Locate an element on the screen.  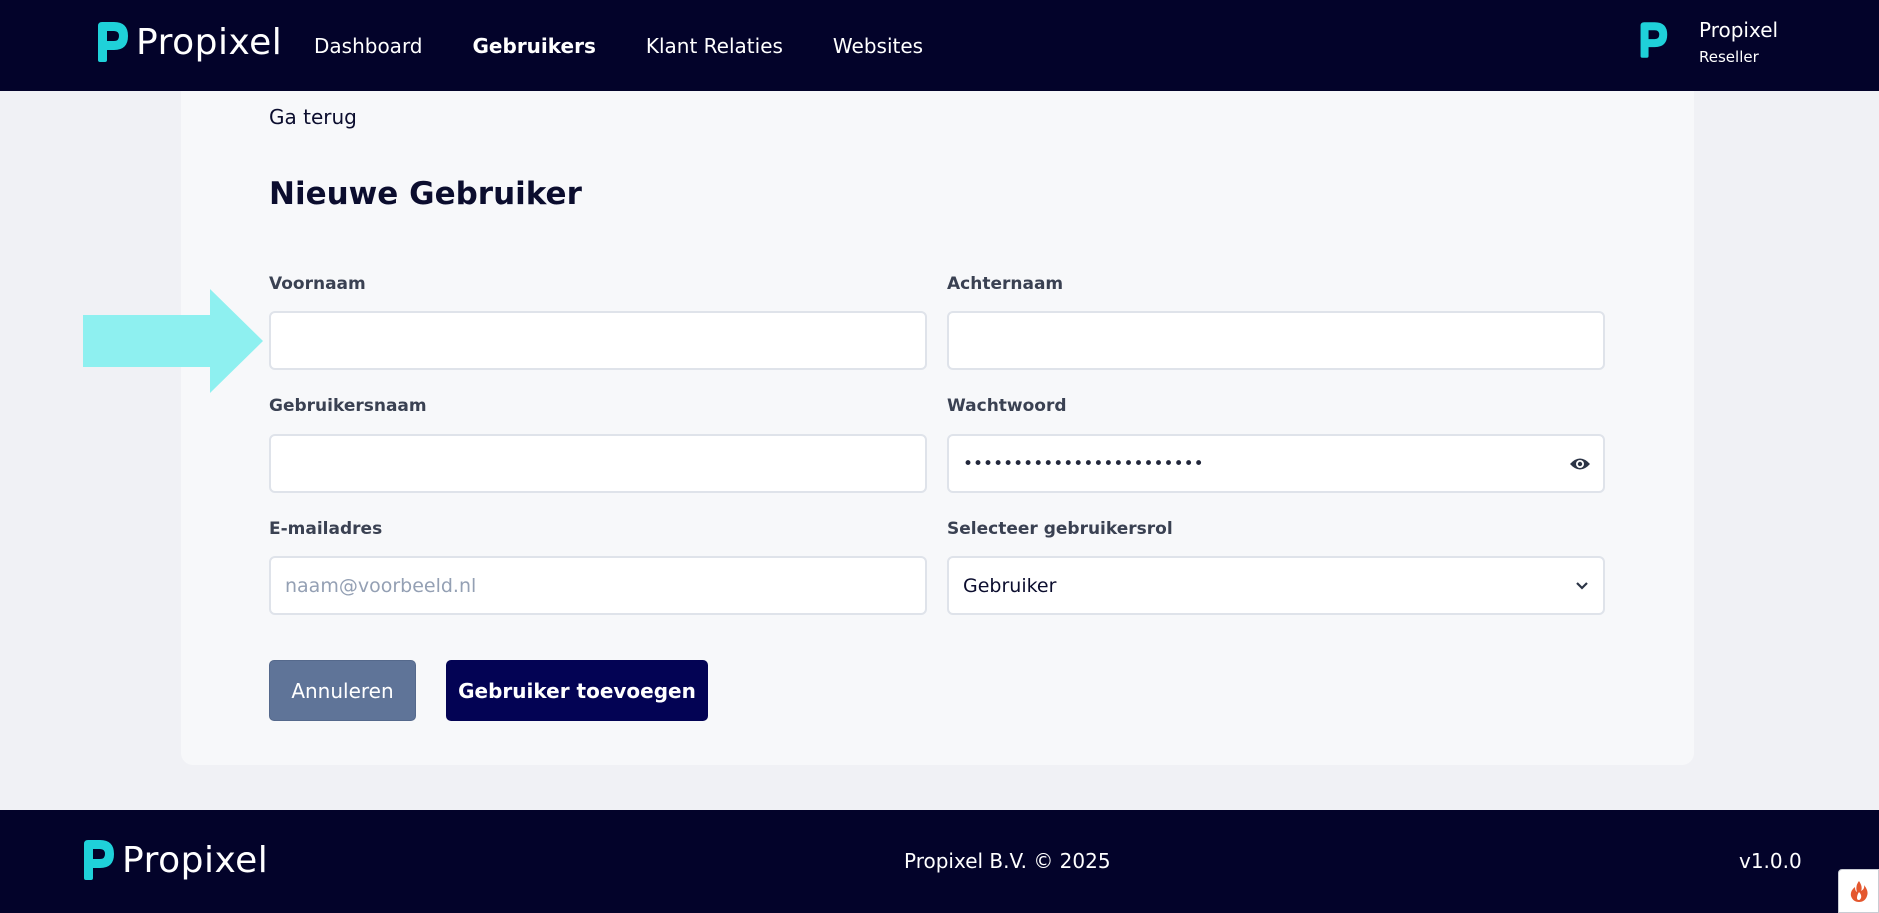
debug-widget is located at coordinates (1858, 891).